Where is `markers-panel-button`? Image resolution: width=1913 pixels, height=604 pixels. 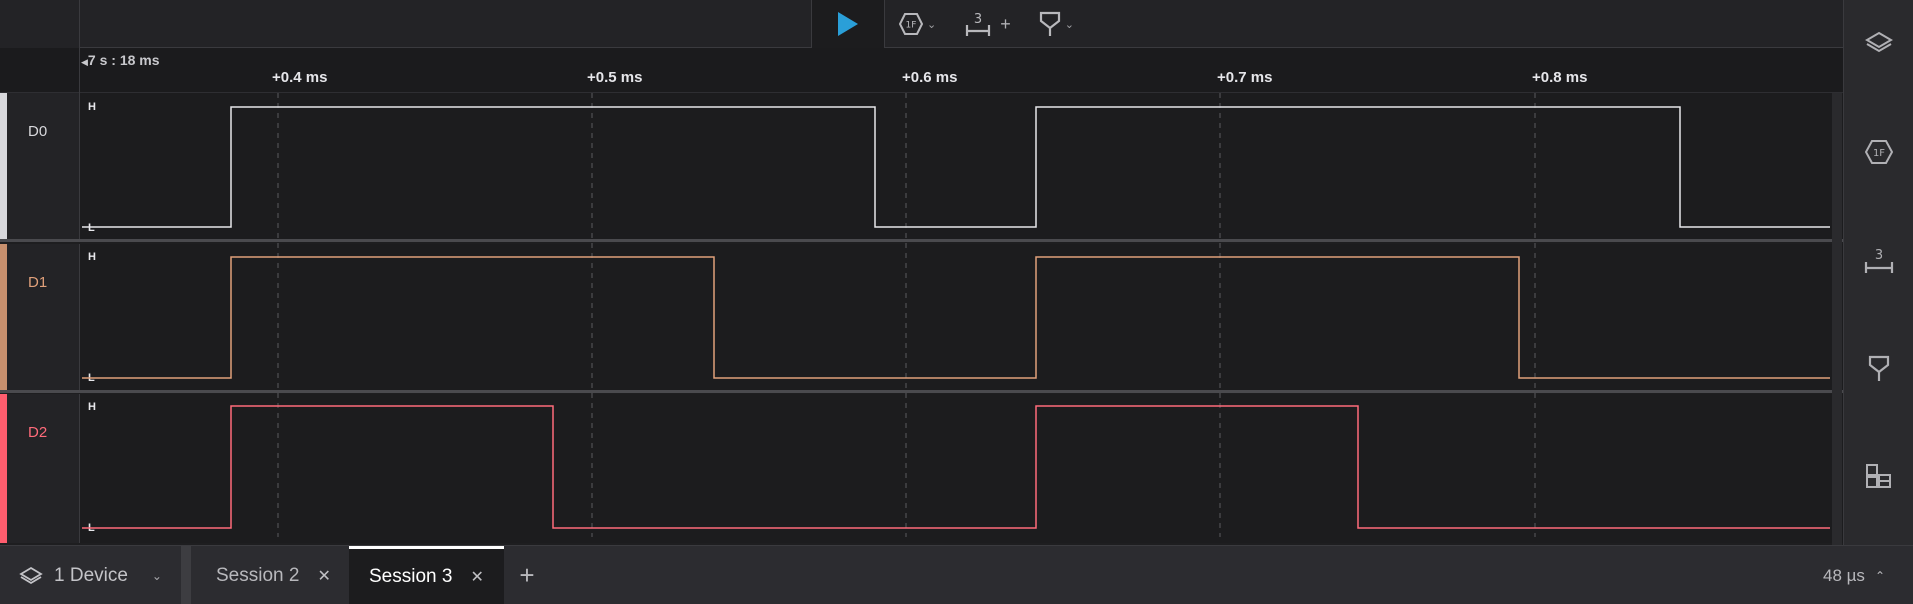
markers-panel-button is located at coordinates (1878, 368).